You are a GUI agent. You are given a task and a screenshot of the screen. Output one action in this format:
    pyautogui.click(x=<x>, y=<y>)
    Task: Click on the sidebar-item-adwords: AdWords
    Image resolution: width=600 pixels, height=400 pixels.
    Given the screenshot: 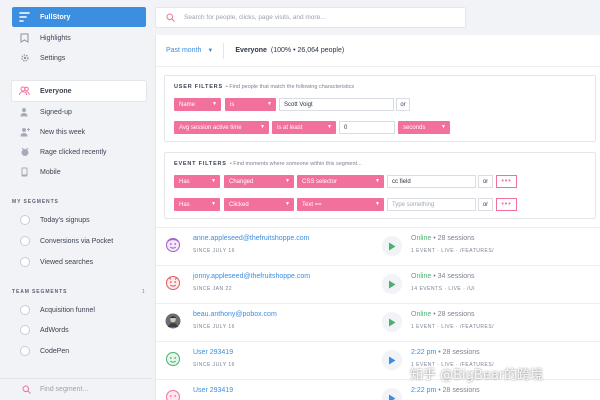 What is the action you would take?
    pyautogui.click(x=79, y=330)
    